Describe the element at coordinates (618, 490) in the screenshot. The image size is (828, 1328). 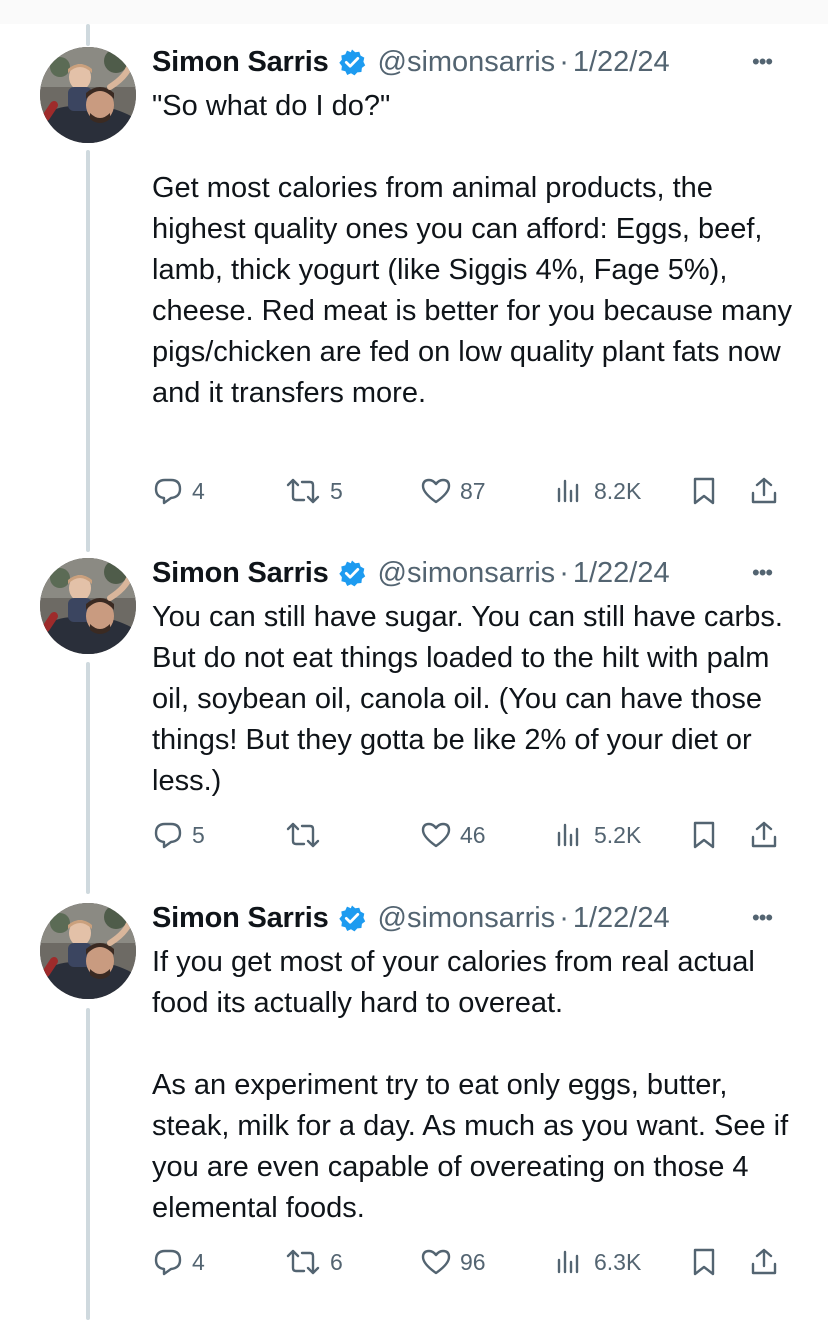
I see `view-count: 8.2K` at that location.